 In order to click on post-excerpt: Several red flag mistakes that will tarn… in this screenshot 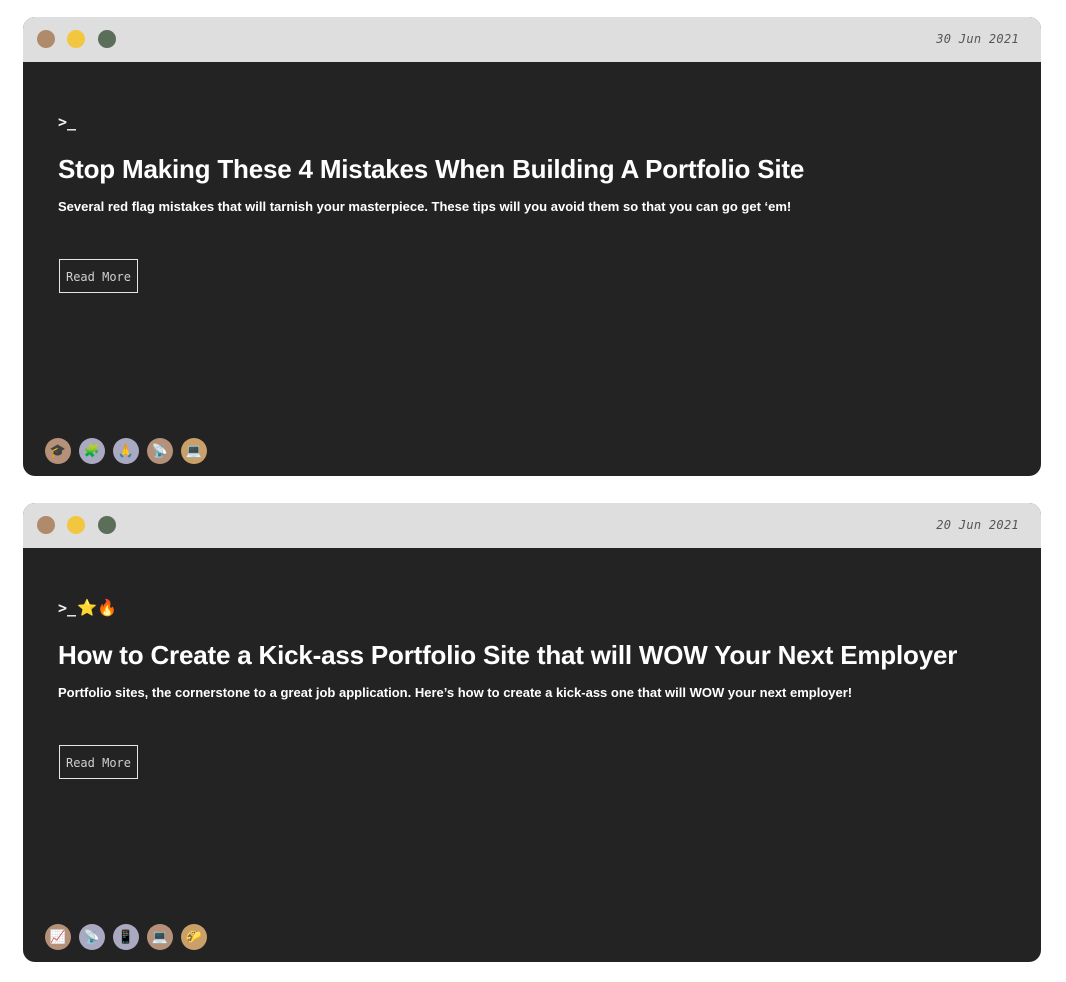, I will do `click(425, 206)`.